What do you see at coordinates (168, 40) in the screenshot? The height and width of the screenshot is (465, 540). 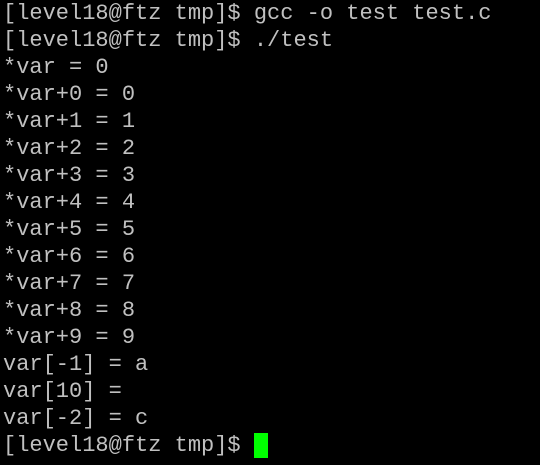 I see `command-line-run: [level18@ftz tmp]$ ./test` at bounding box center [168, 40].